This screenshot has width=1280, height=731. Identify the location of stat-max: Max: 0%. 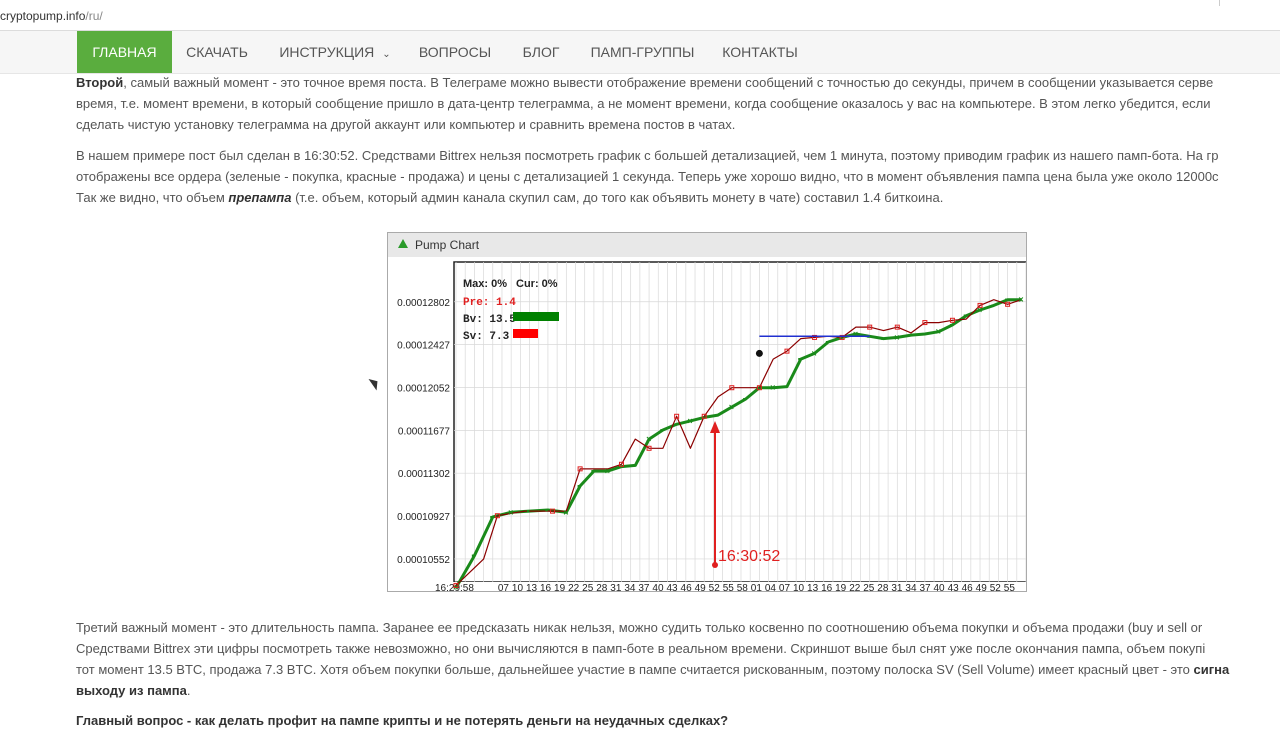
(485, 284).